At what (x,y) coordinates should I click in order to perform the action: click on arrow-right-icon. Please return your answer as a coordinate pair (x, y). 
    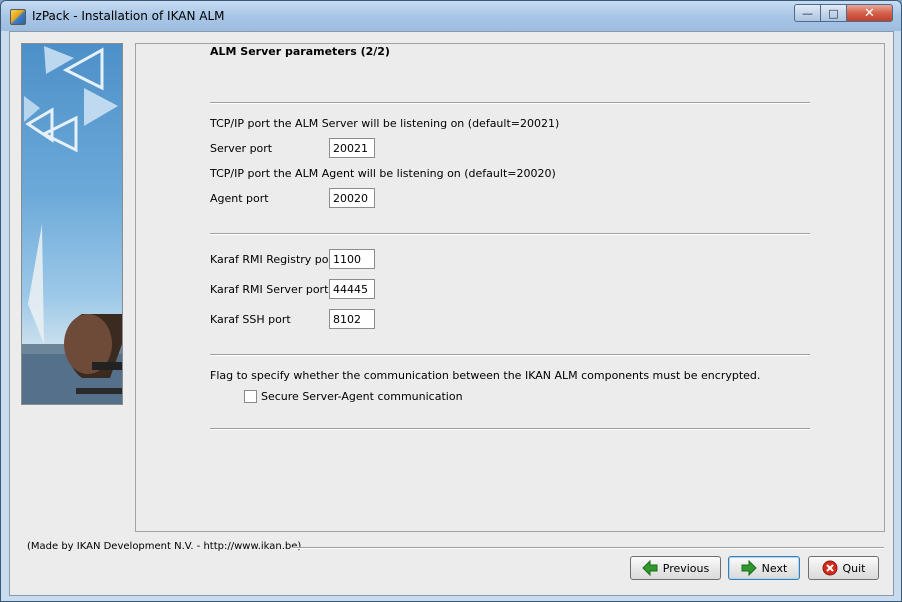
    Looking at the image, I should click on (749, 568).